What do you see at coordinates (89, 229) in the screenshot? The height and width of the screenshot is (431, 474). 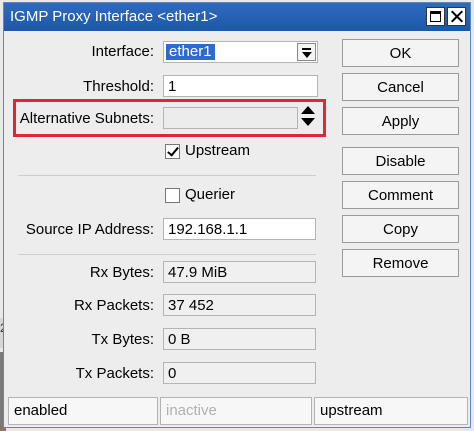 I see `source-ip-label: Source IP Address:` at bounding box center [89, 229].